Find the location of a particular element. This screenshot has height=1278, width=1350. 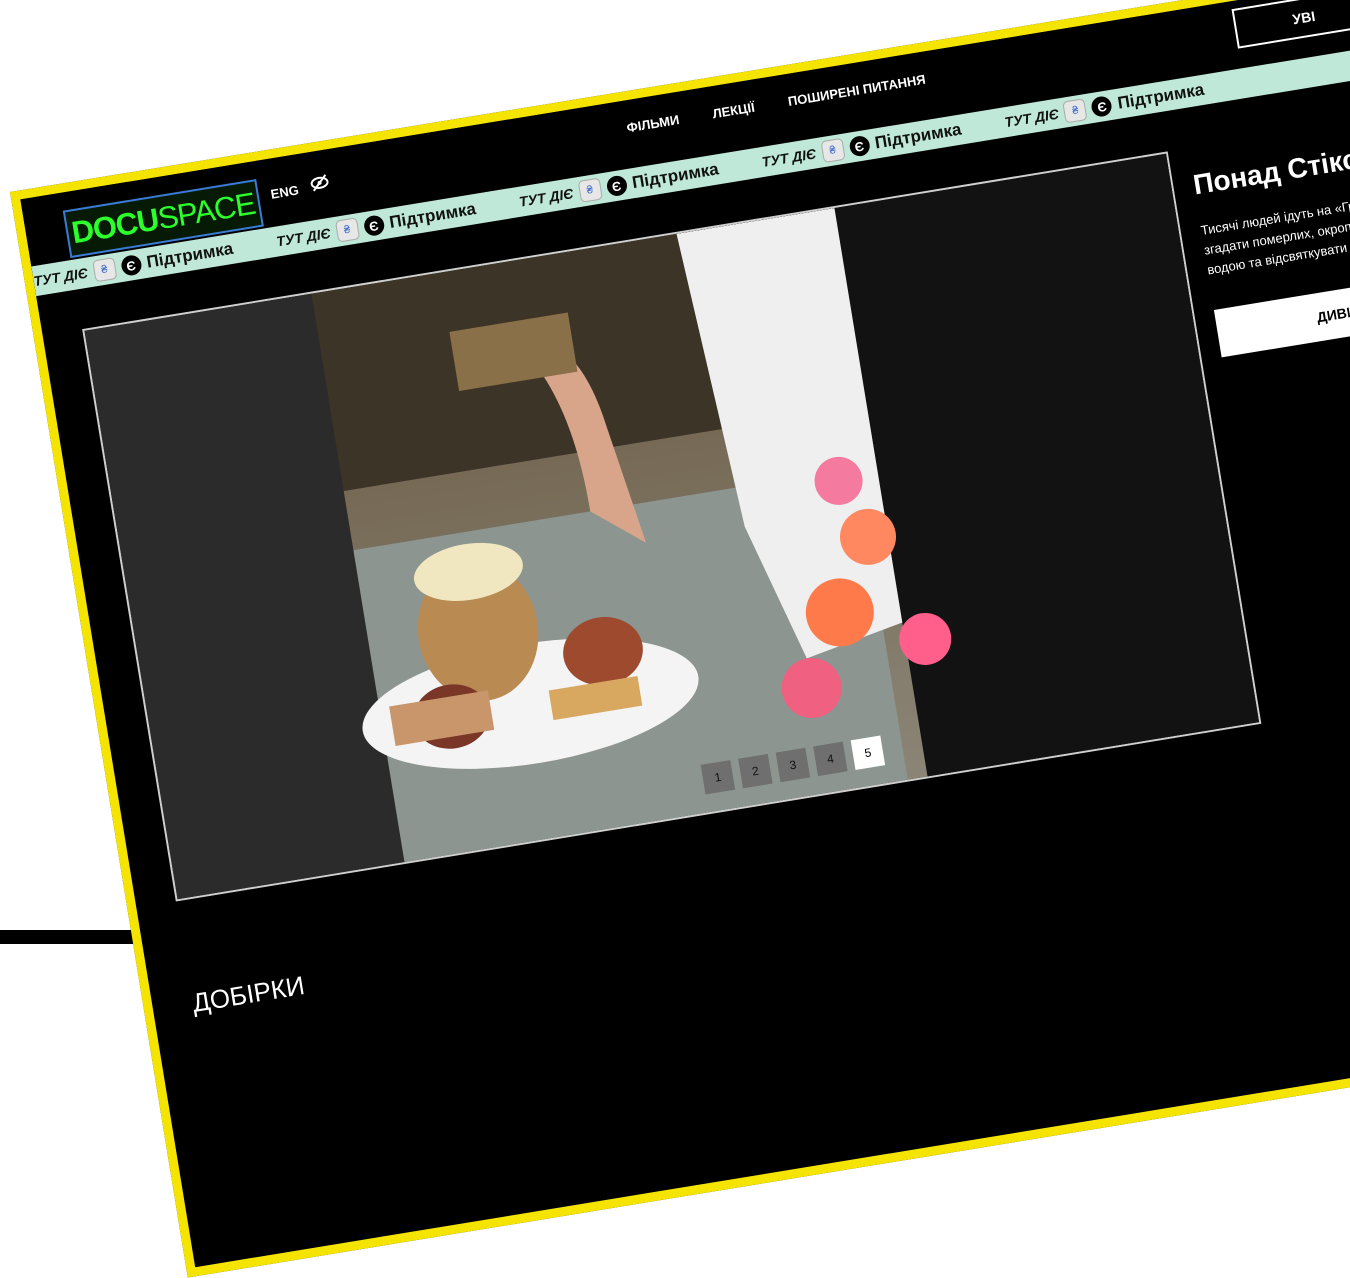

logo-bold-text: DOCU is located at coordinates (115, 226).